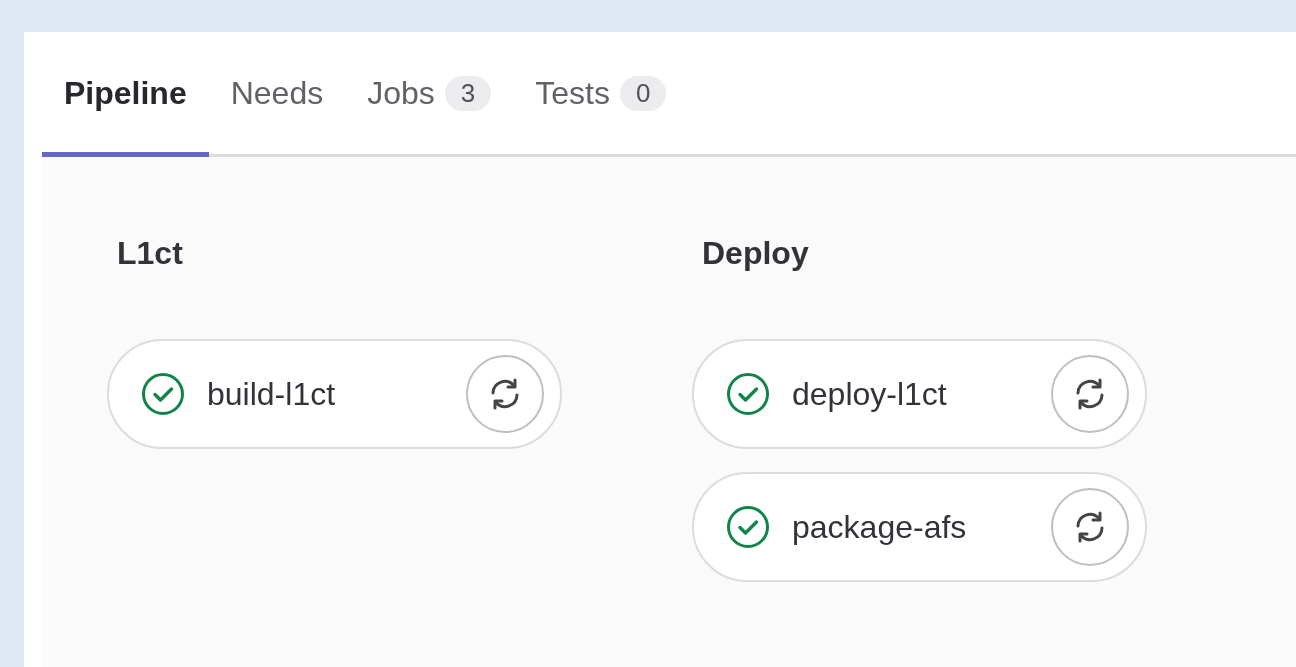 This screenshot has height=667, width=1296. I want to click on job-pill: package-afs, so click(919, 527).